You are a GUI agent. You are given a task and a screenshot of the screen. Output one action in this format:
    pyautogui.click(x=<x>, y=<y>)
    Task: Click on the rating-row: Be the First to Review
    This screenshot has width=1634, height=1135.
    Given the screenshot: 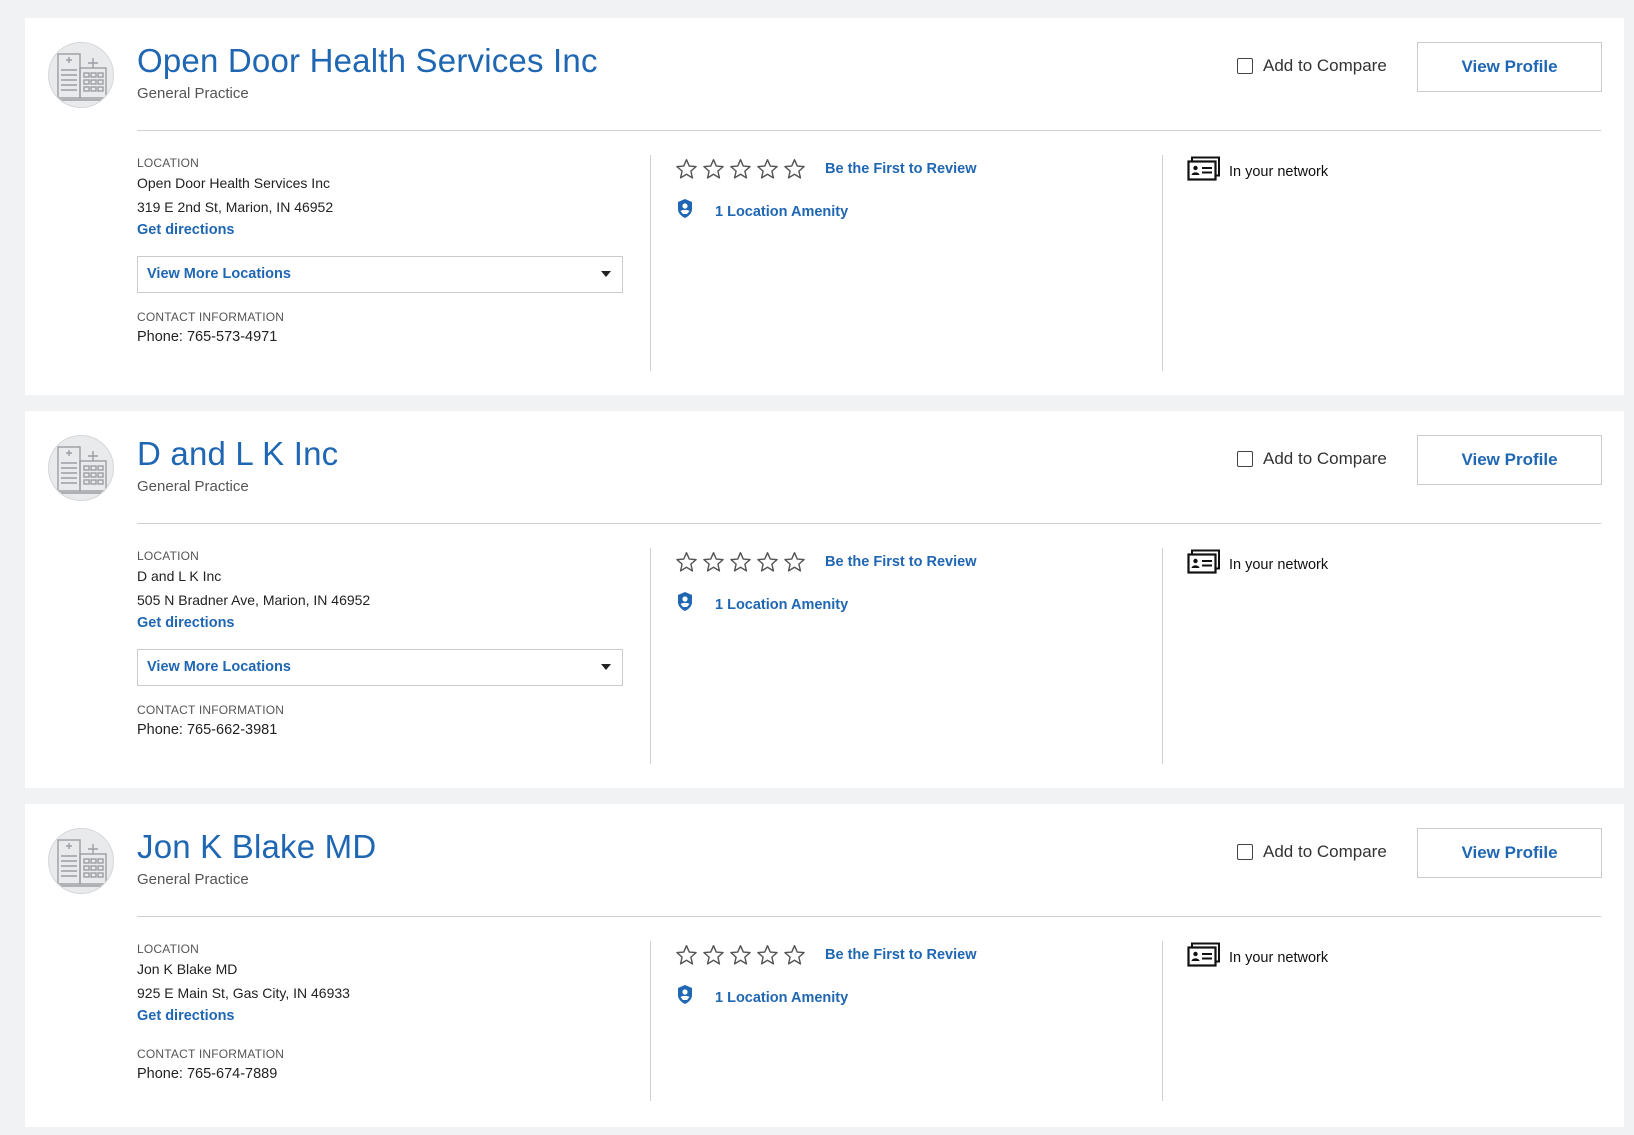 What is the action you would take?
    pyautogui.click(x=915, y=562)
    